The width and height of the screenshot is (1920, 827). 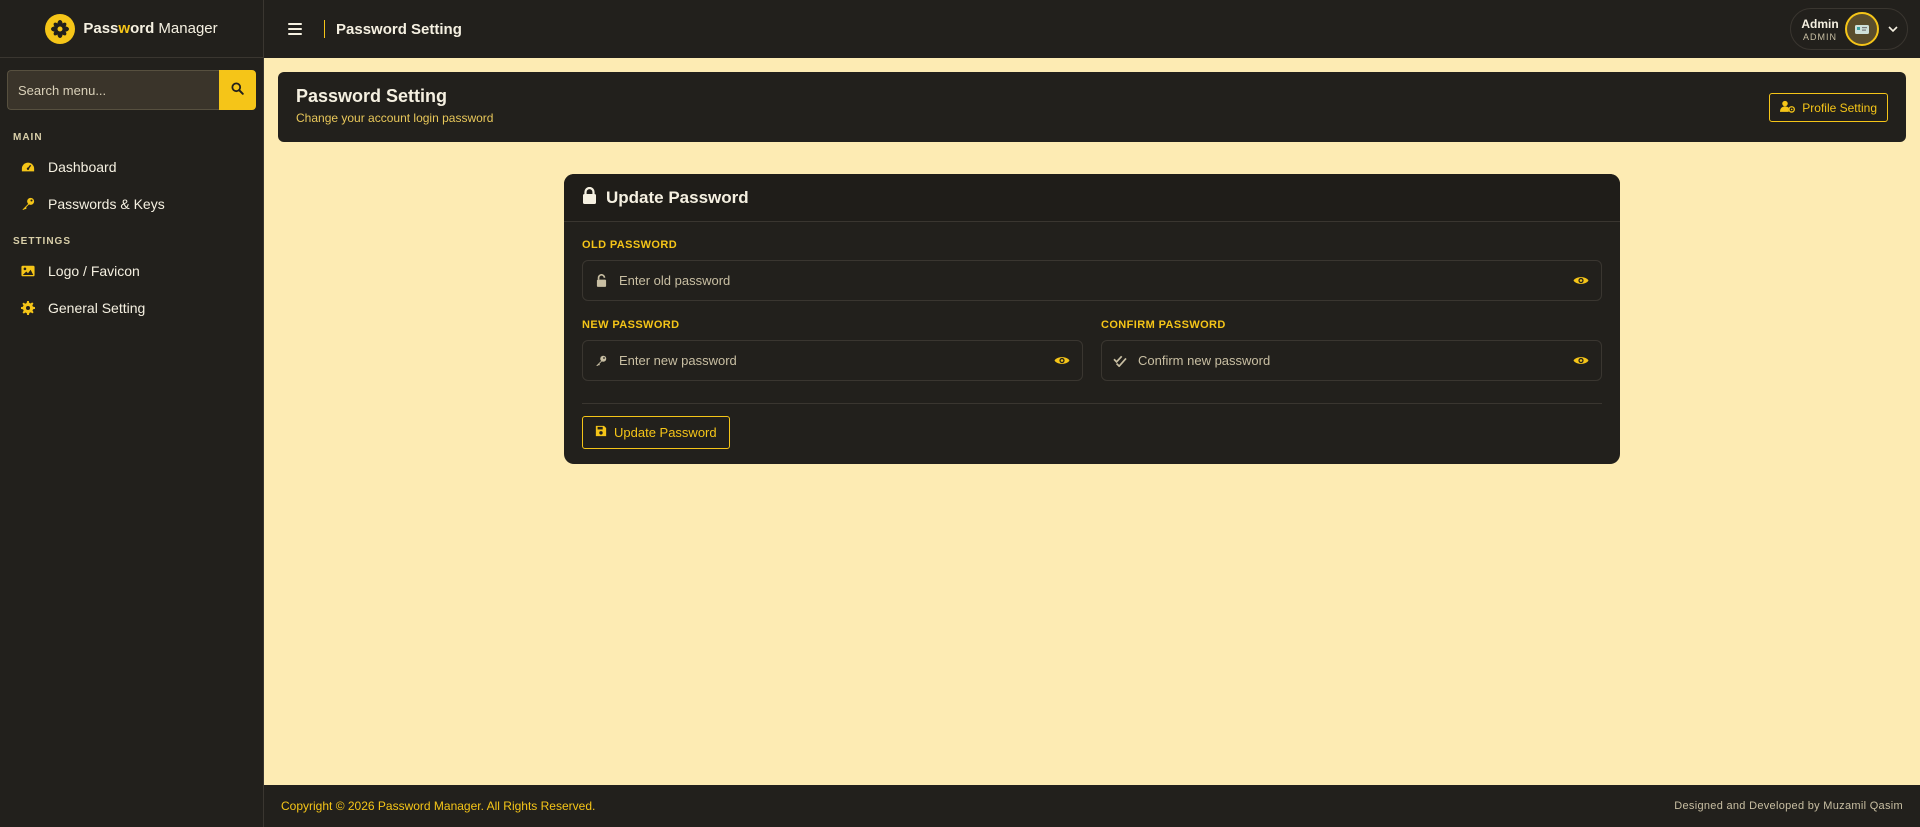 What do you see at coordinates (1862, 29) in the screenshot?
I see `avatar` at bounding box center [1862, 29].